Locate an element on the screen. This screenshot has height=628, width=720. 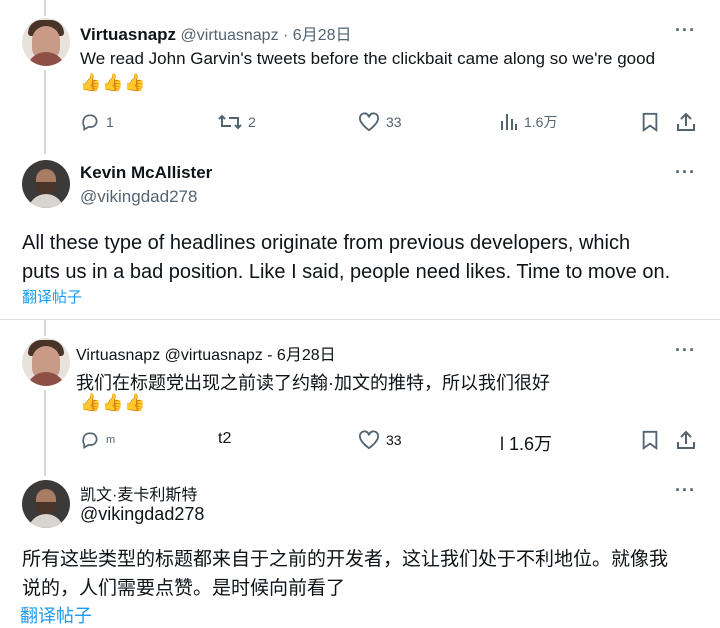
retweet-button: 2 is located at coordinates (237, 122).